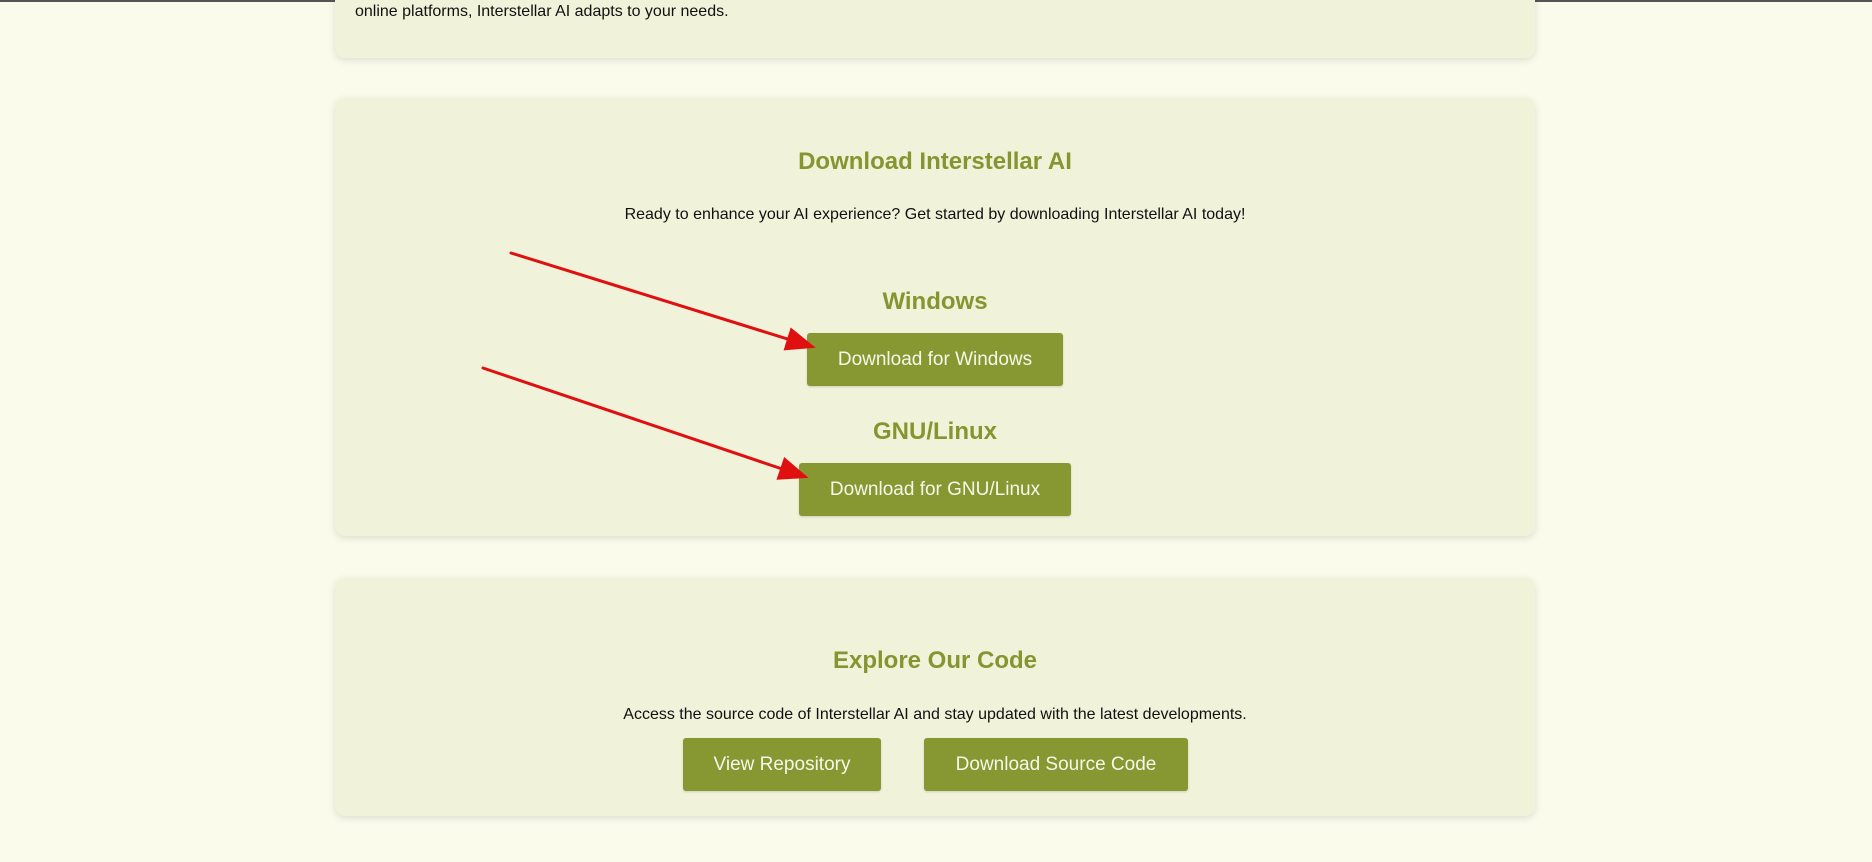  I want to click on code-title: Explore Our Code, so click(935, 660).